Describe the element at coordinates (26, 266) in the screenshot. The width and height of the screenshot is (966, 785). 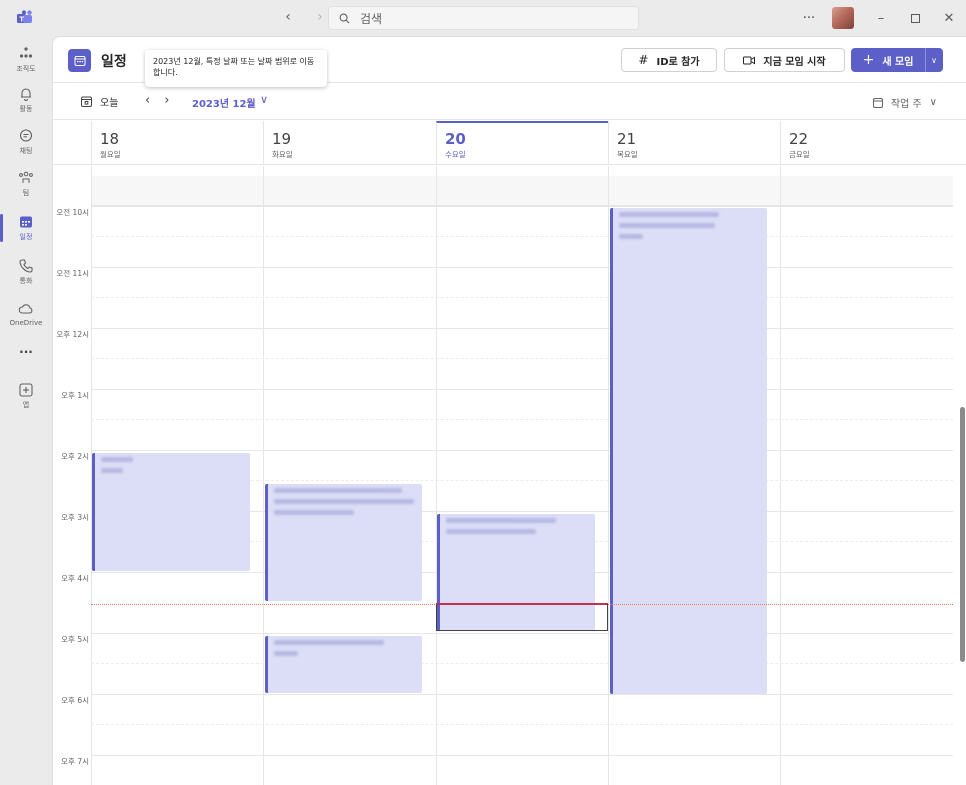
I see `phone-icon` at that location.